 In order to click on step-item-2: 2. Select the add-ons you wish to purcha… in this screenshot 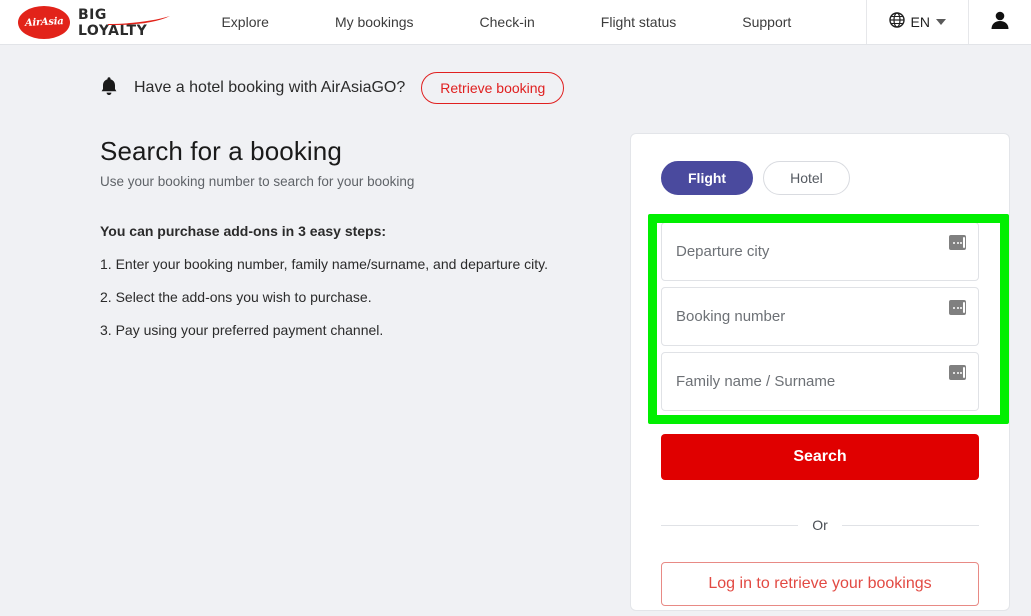, I will do `click(236, 297)`.